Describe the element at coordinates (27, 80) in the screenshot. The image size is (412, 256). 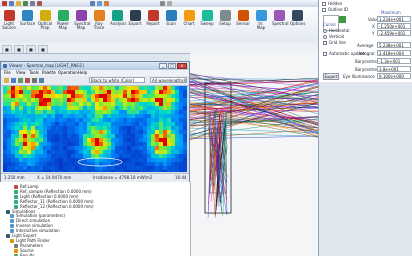
I see `measure-icon` at that location.